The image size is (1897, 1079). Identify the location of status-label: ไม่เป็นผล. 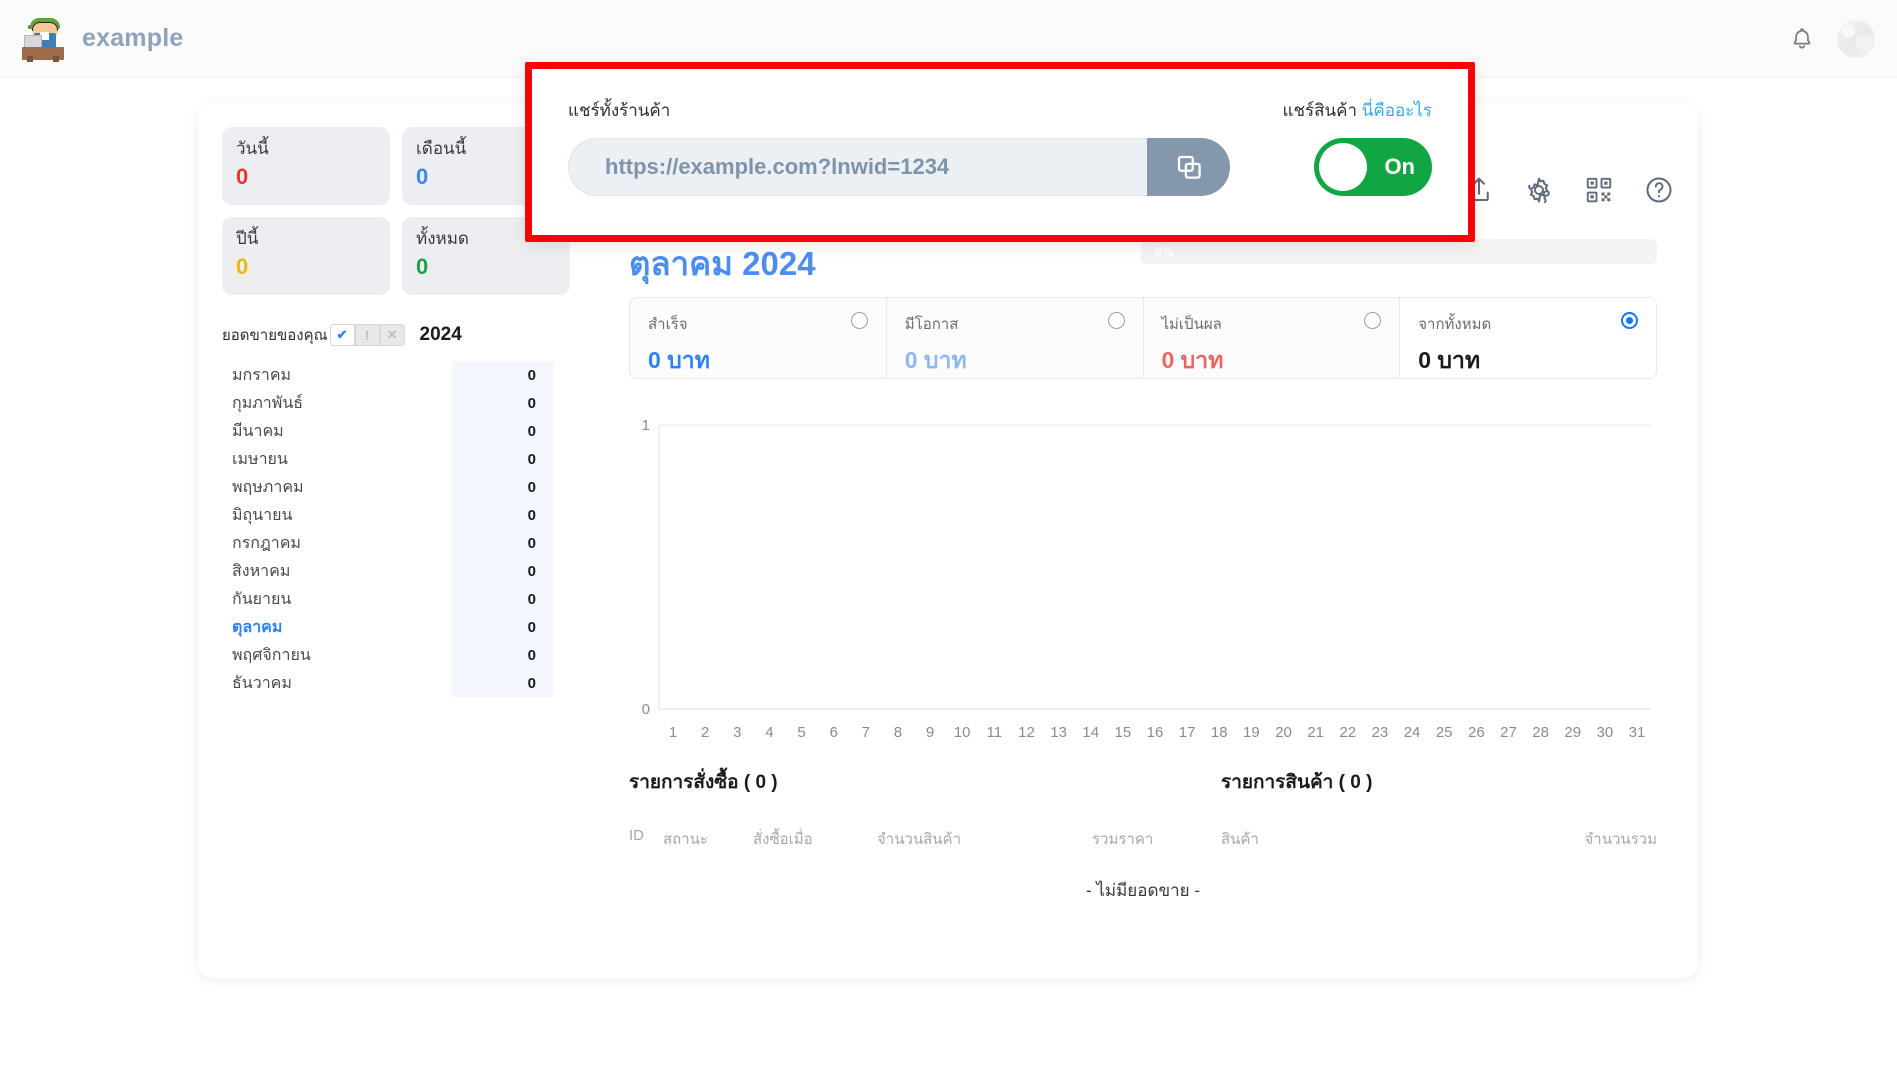
(1191, 324).